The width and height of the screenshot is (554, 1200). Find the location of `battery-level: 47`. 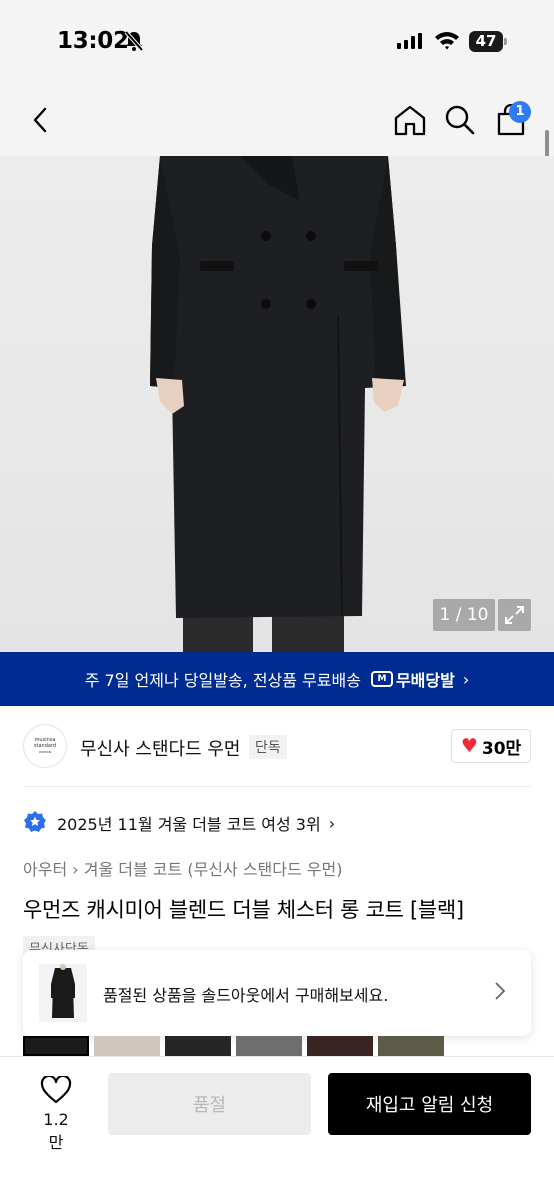

battery-level: 47 is located at coordinates (486, 41).